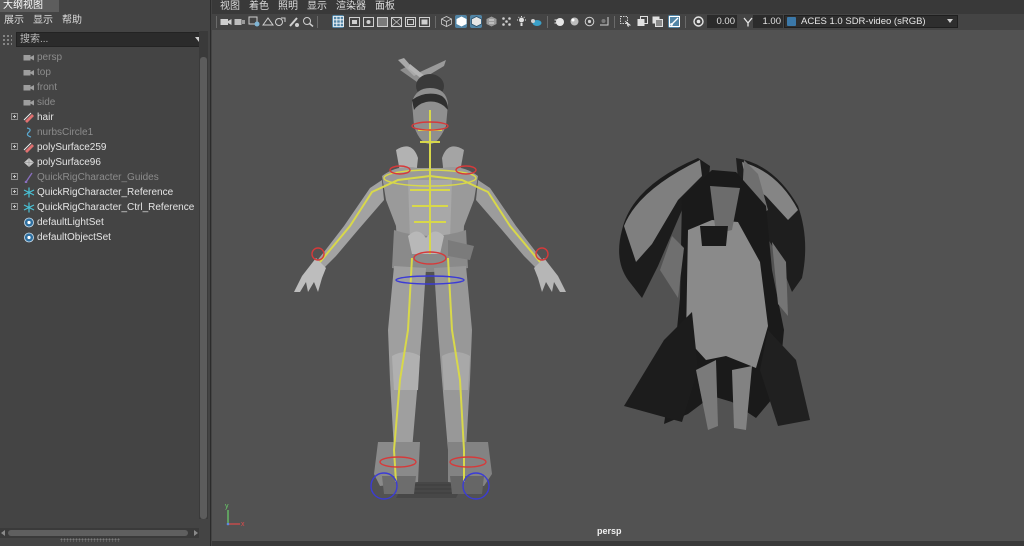 This screenshot has height=546, width=1024. I want to click on outliner-item: defaultObjectSet, so click(99, 237).